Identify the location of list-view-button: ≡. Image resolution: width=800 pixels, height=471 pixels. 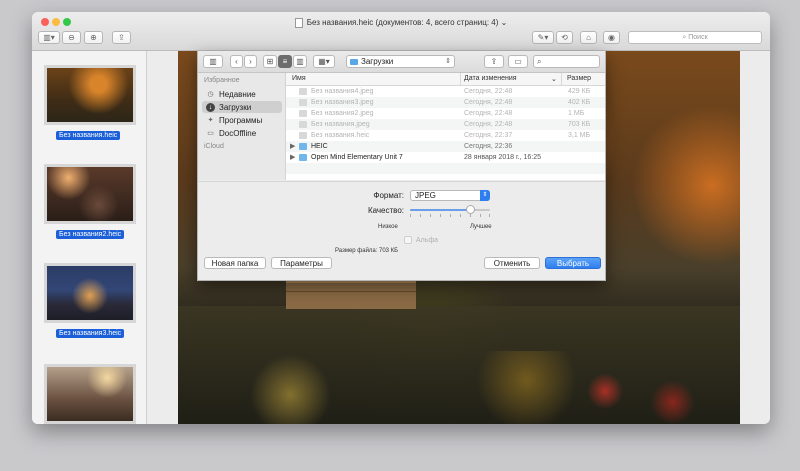
(285, 61).